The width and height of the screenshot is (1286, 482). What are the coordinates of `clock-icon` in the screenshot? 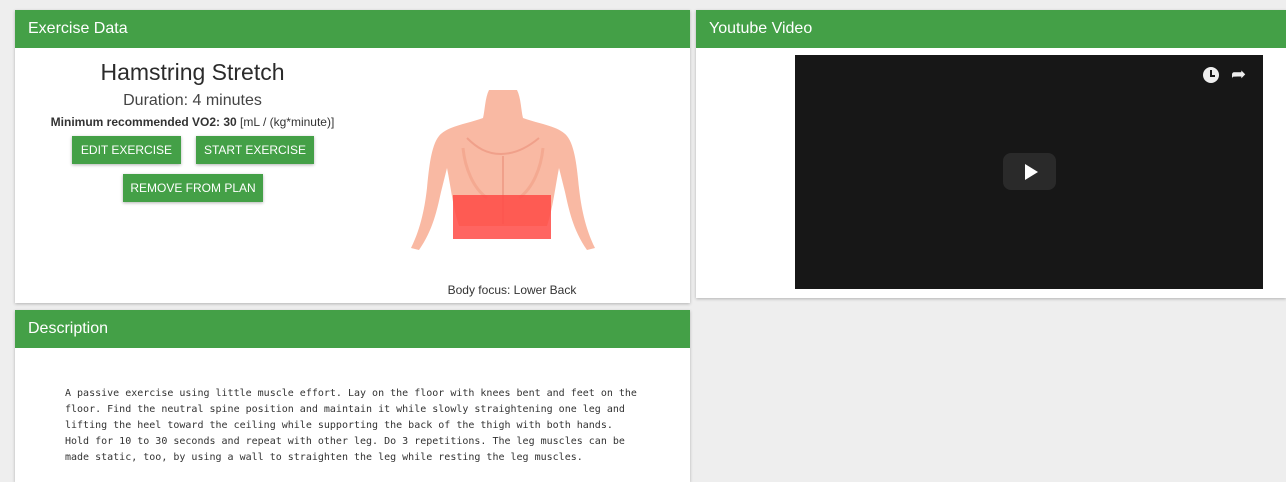 It's located at (1211, 75).